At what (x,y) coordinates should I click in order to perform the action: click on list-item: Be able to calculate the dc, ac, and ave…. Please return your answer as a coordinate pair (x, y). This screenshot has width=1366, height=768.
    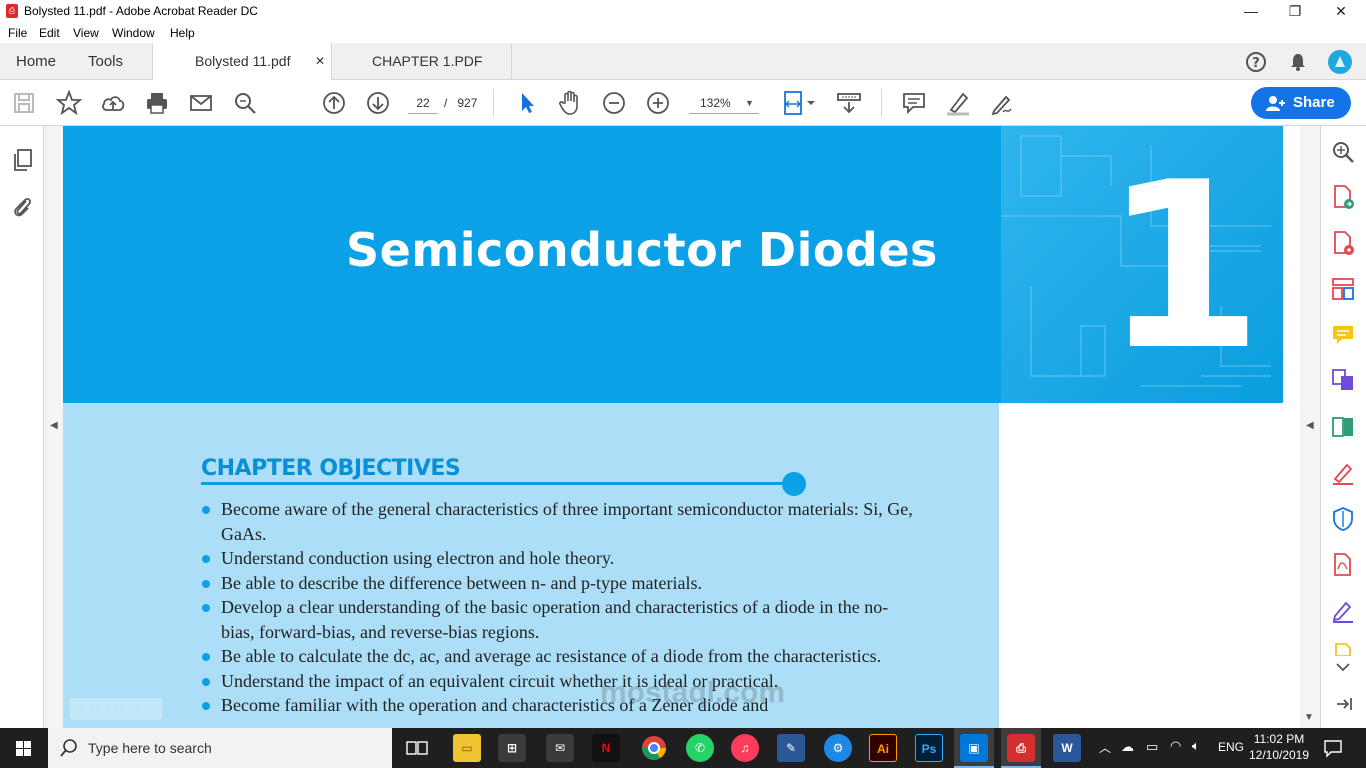
    Looking at the image, I should click on (561, 656).